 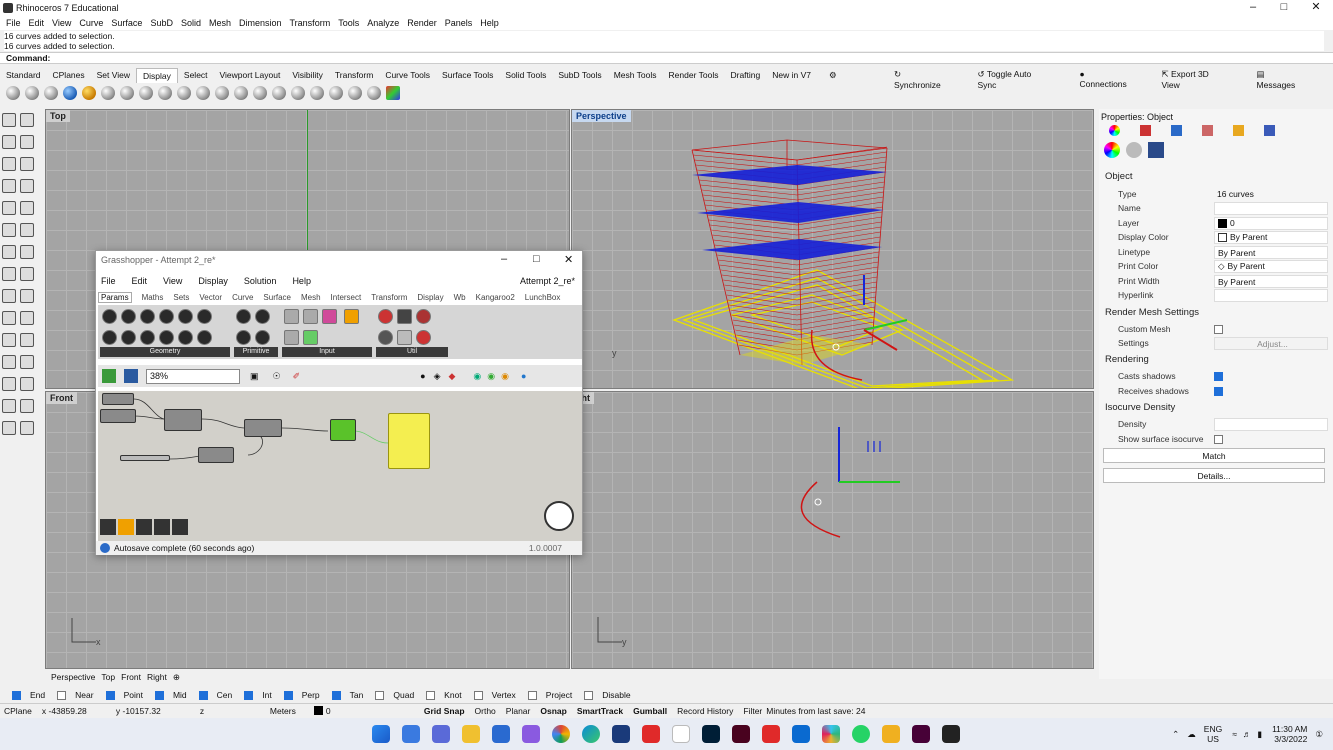 What do you see at coordinates (157, 75) in the screenshot?
I see `tab-display: Display` at bounding box center [157, 75].